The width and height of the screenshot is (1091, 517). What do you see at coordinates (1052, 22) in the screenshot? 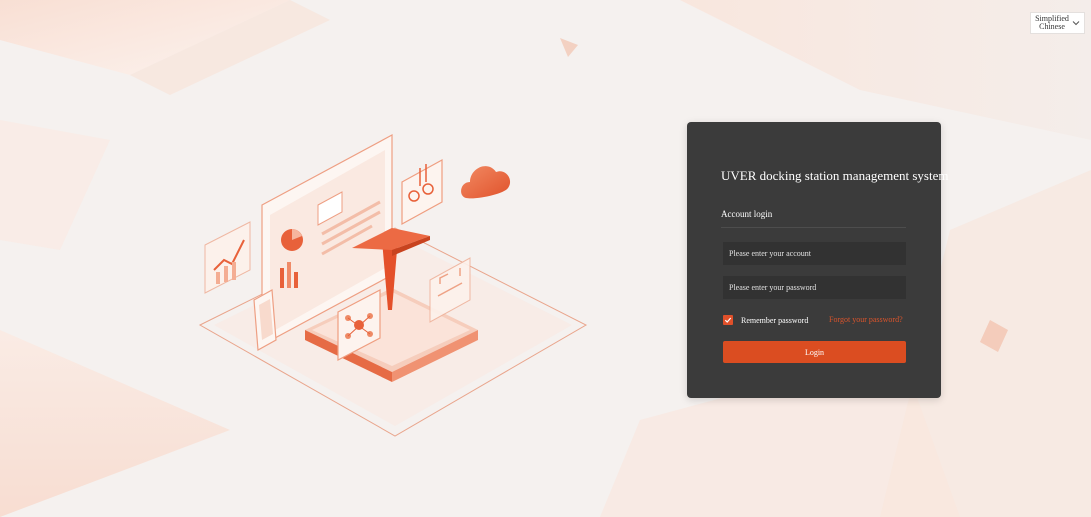
I see `language-selector-label: Simplified Chinese` at bounding box center [1052, 22].